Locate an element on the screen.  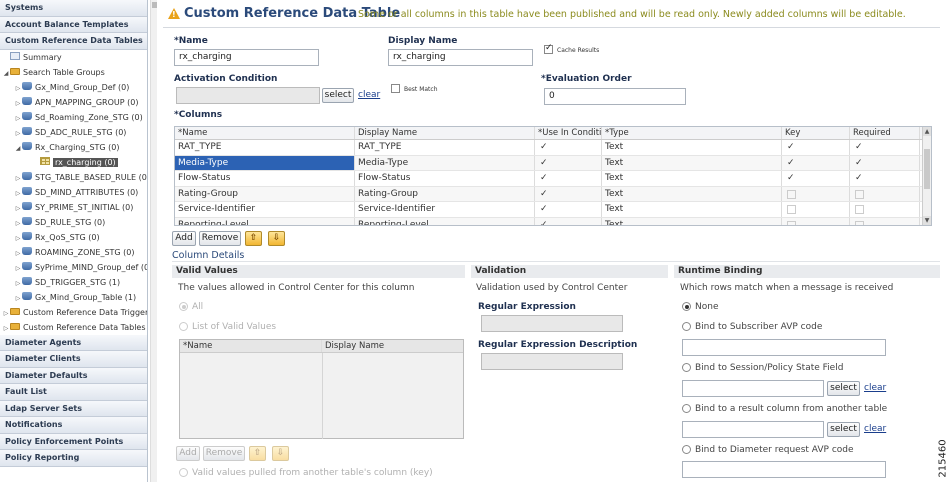
bind-session-state-radio is located at coordinates (686, 367).